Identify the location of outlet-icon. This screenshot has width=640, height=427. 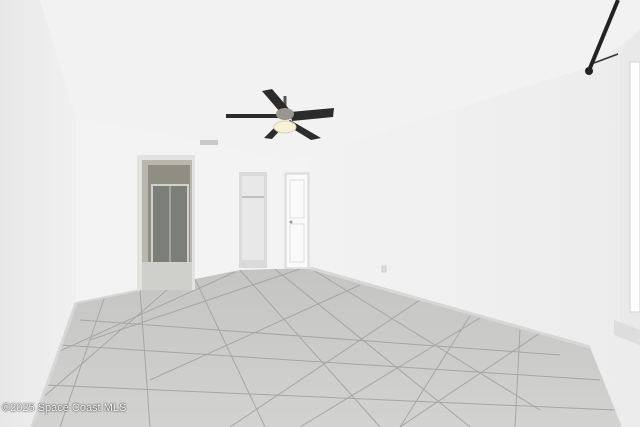
(384, 269).